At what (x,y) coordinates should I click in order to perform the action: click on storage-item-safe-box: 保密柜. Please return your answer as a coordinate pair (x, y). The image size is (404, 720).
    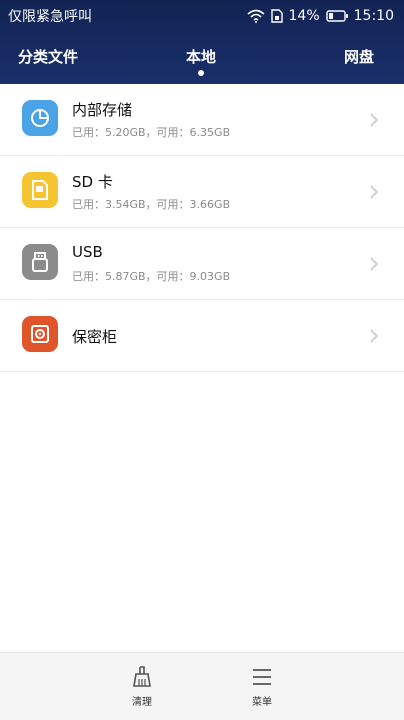
    Looking at the image, I should click on (202, 336).